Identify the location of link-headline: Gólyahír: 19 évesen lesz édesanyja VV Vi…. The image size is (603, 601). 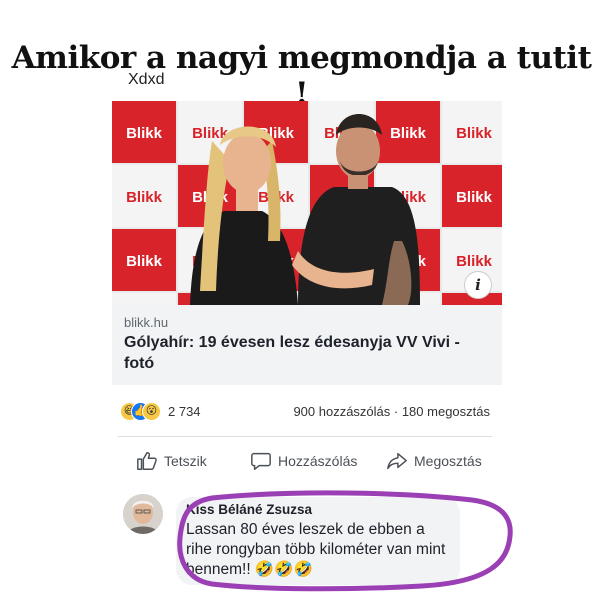
(308, 353).